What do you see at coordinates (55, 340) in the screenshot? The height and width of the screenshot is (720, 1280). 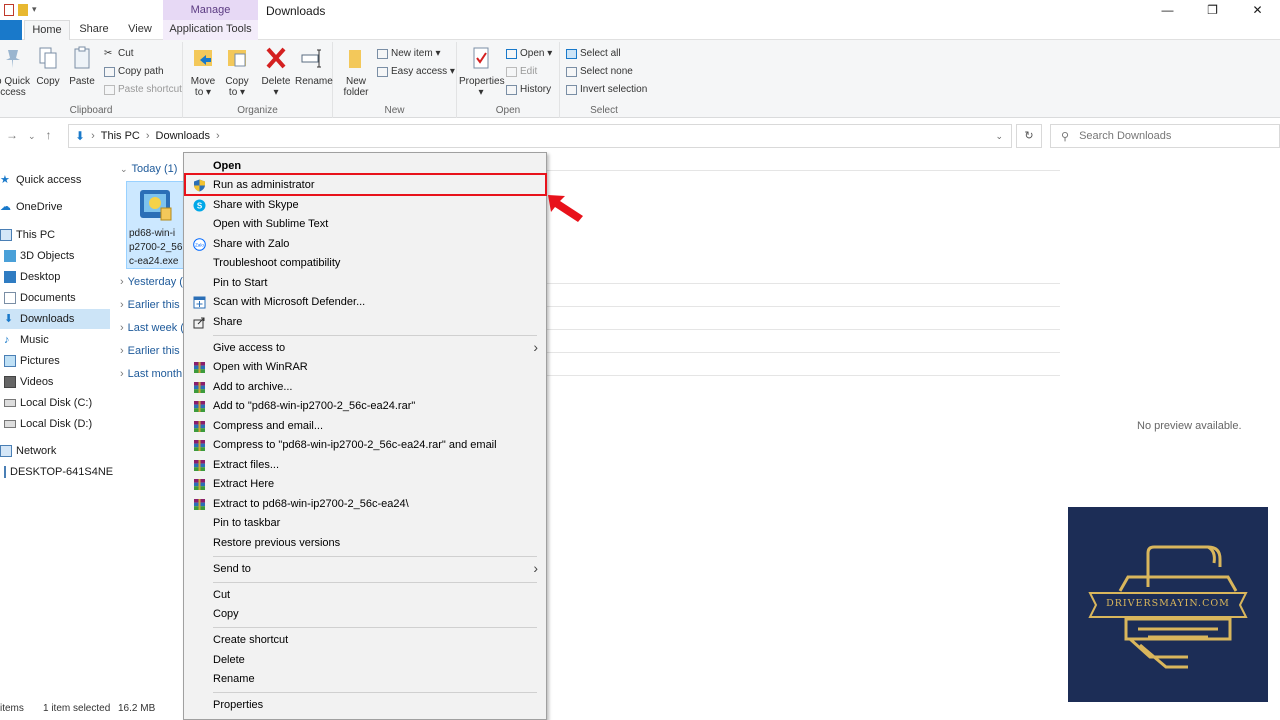 I see `sidebar-item-music: ♪ Music` at bounding box center [55, 340].